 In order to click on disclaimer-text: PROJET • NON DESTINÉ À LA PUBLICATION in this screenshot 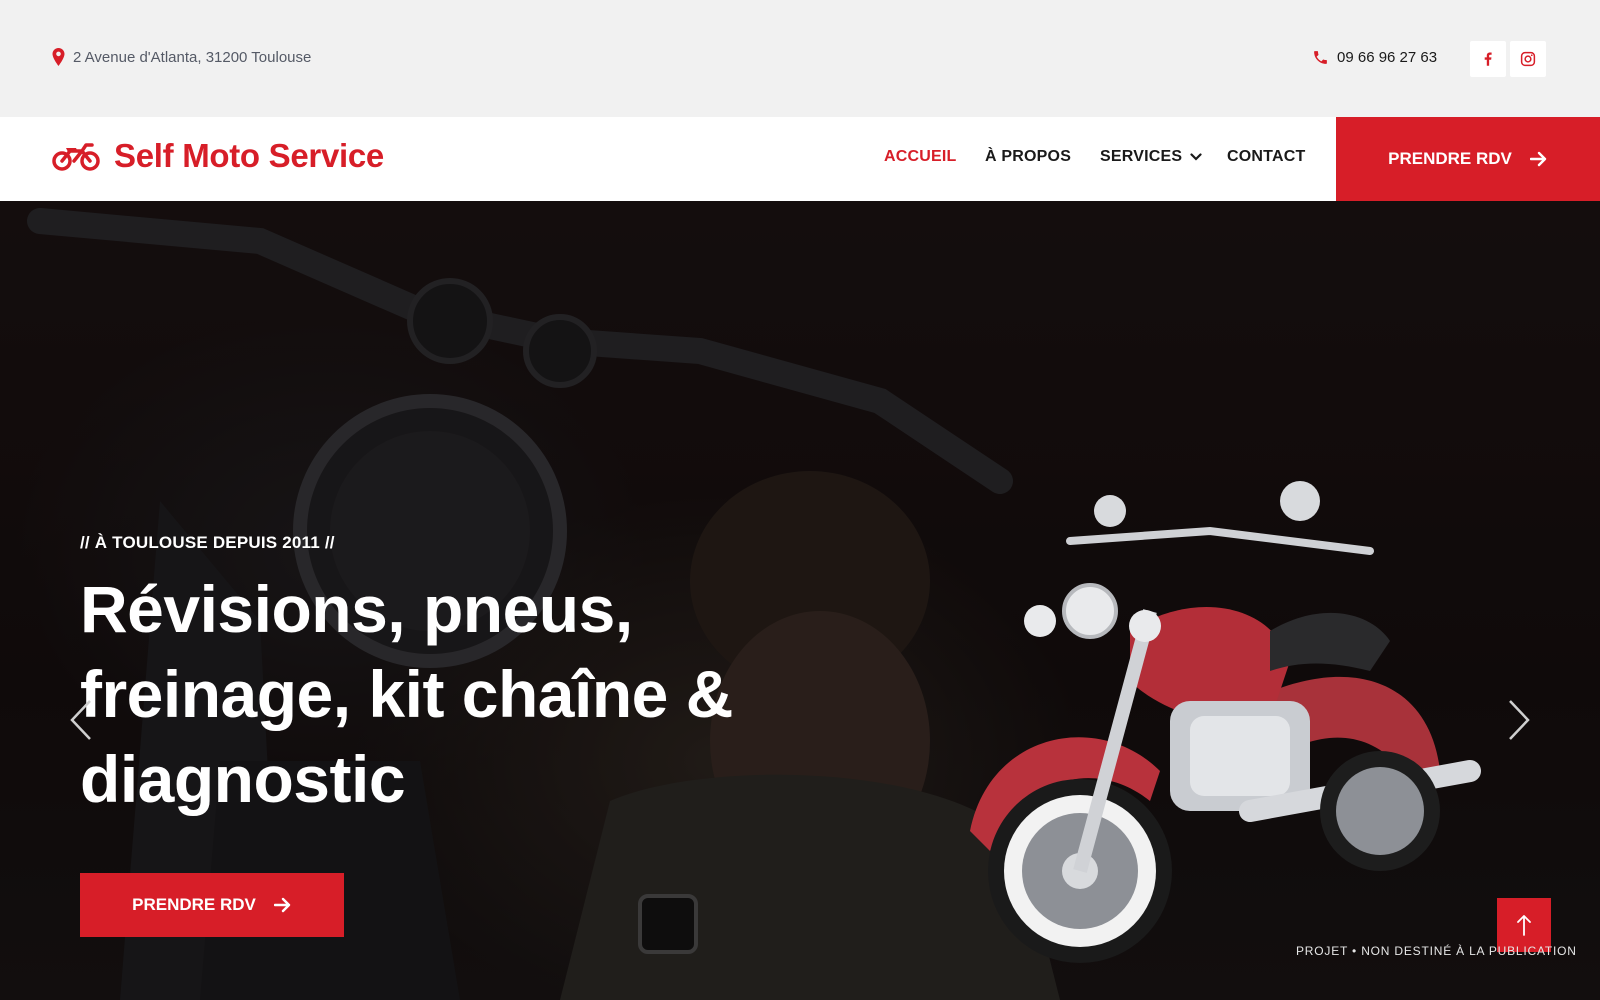, I will do `click(1436, 951)`.